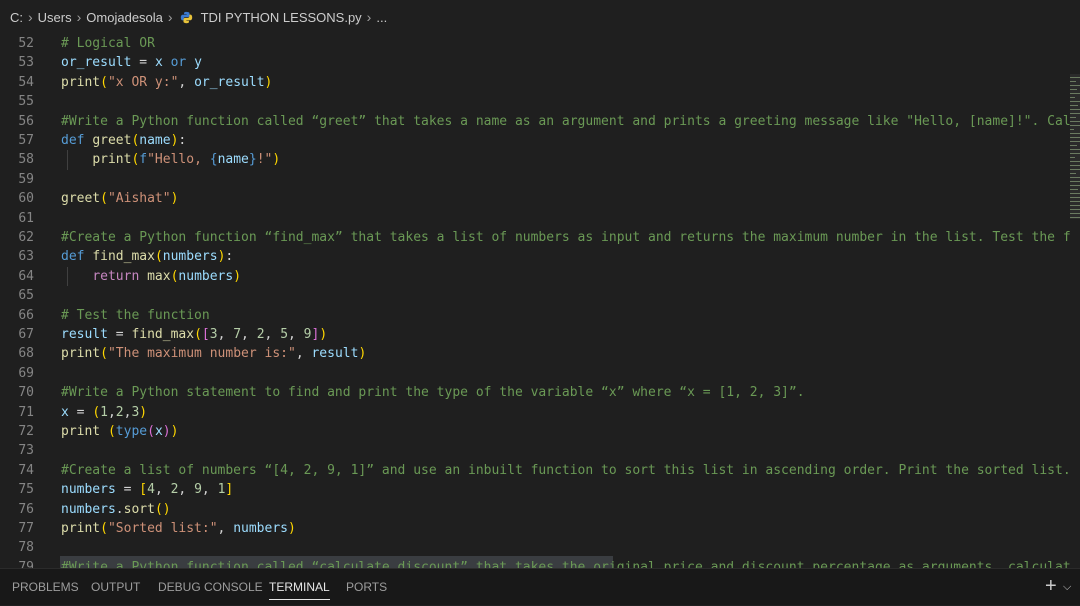 The image size is (1080, 606). What do you see at coordinates (26, 373) in the screenshot?
I see `code-line: 69` at bounding box center [26, 373].